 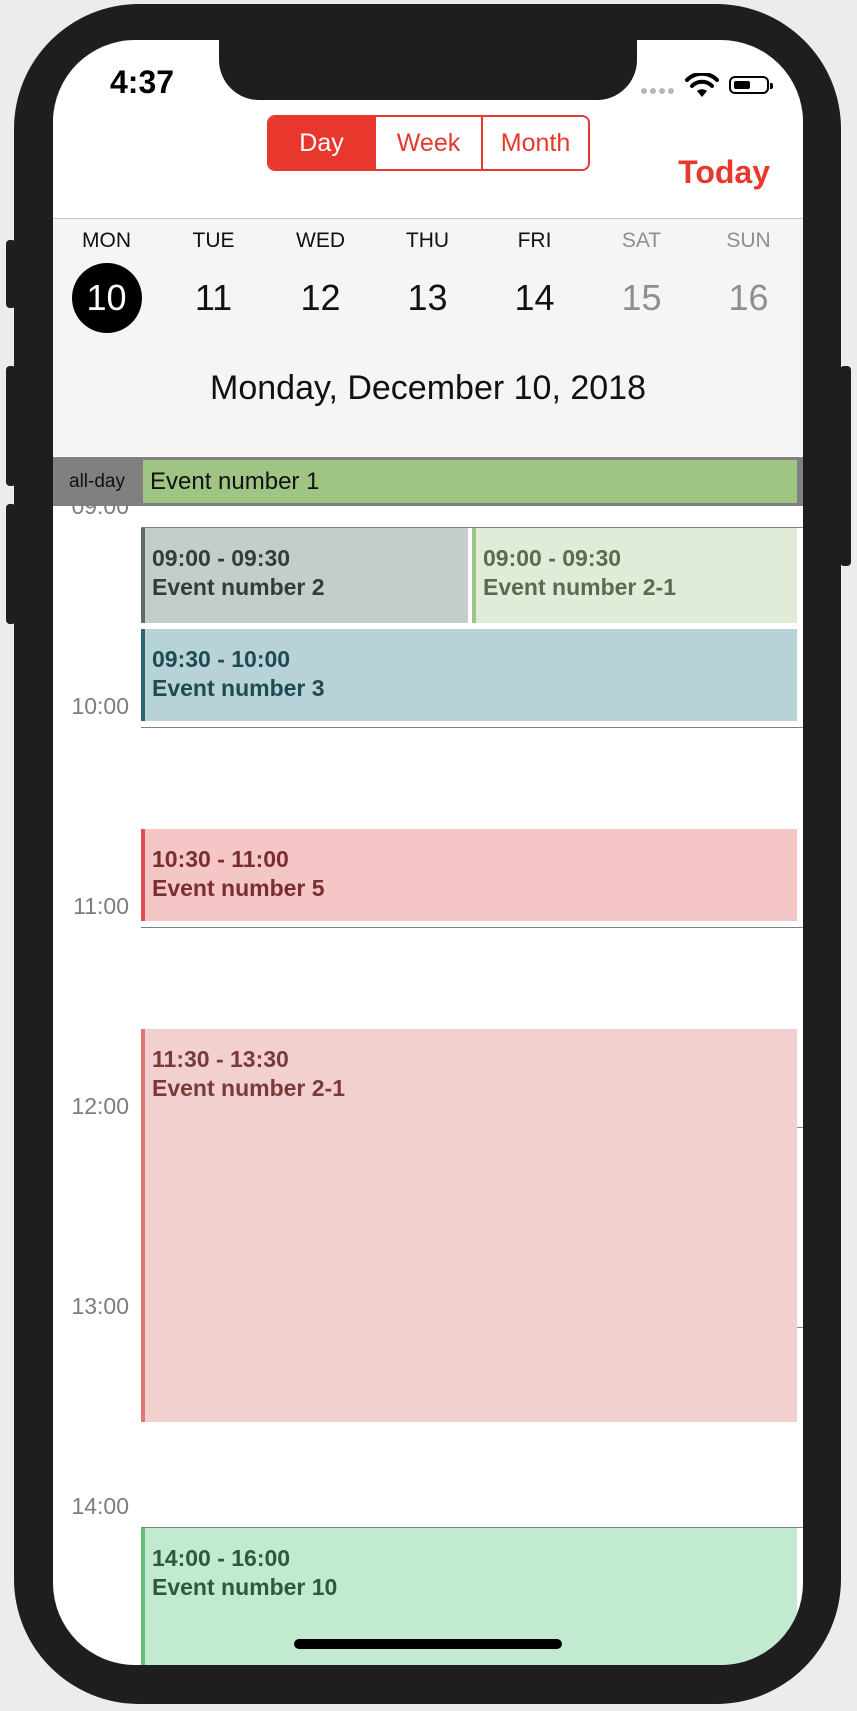 I want to click on segment-day: Day, so click(x=321, y=143).